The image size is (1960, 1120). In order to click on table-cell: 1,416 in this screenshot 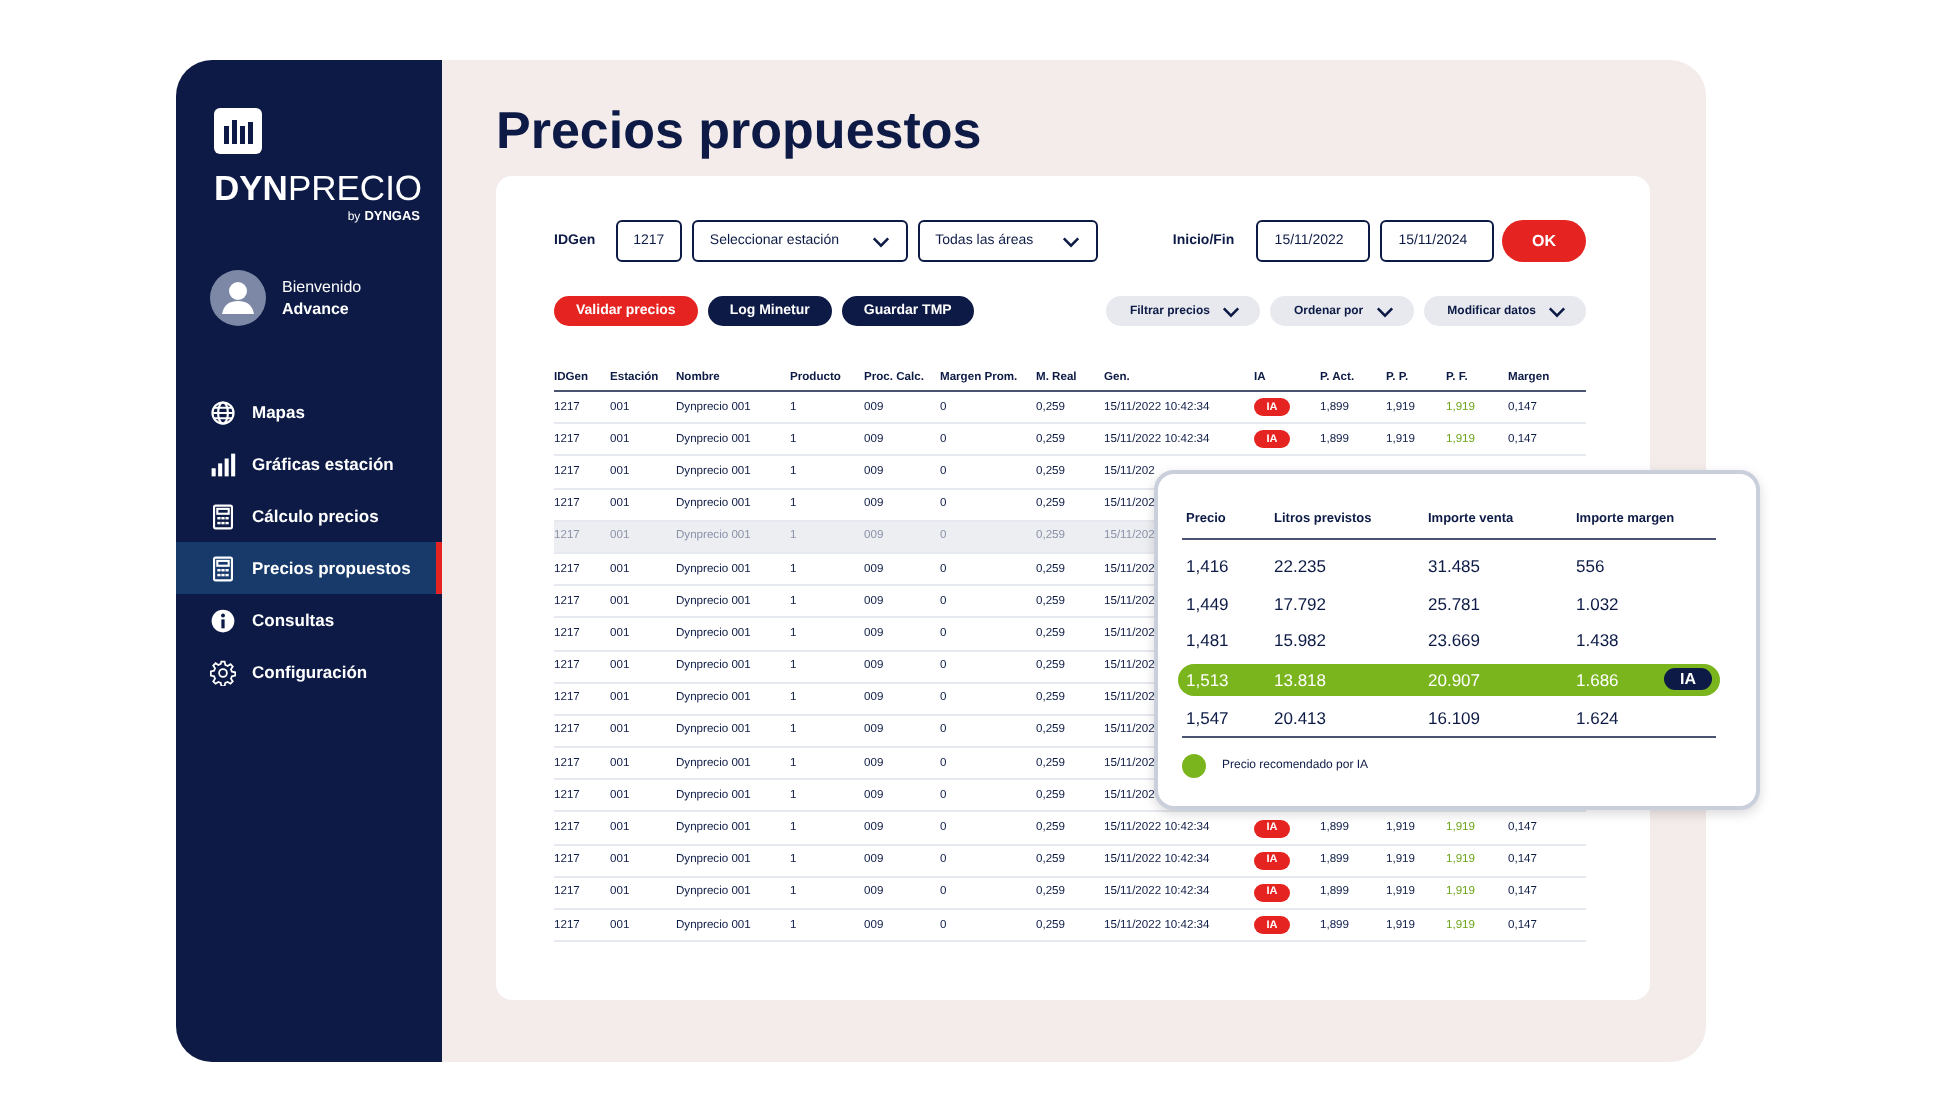, I will do `click(1207, 566)`.